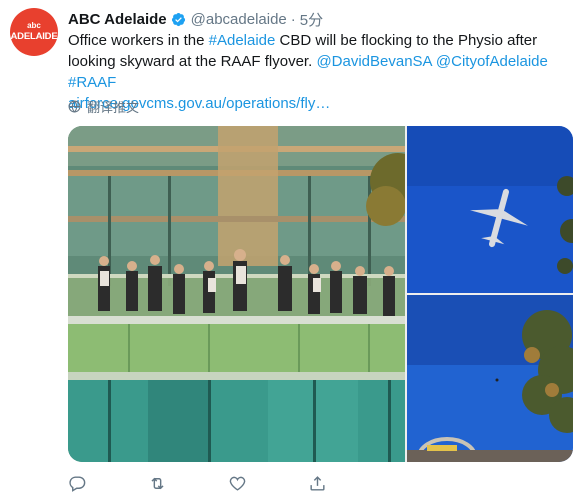 Image resolution: width=585 pixels, height=496 pixels. I want to click on like-button, so click(268, 483).